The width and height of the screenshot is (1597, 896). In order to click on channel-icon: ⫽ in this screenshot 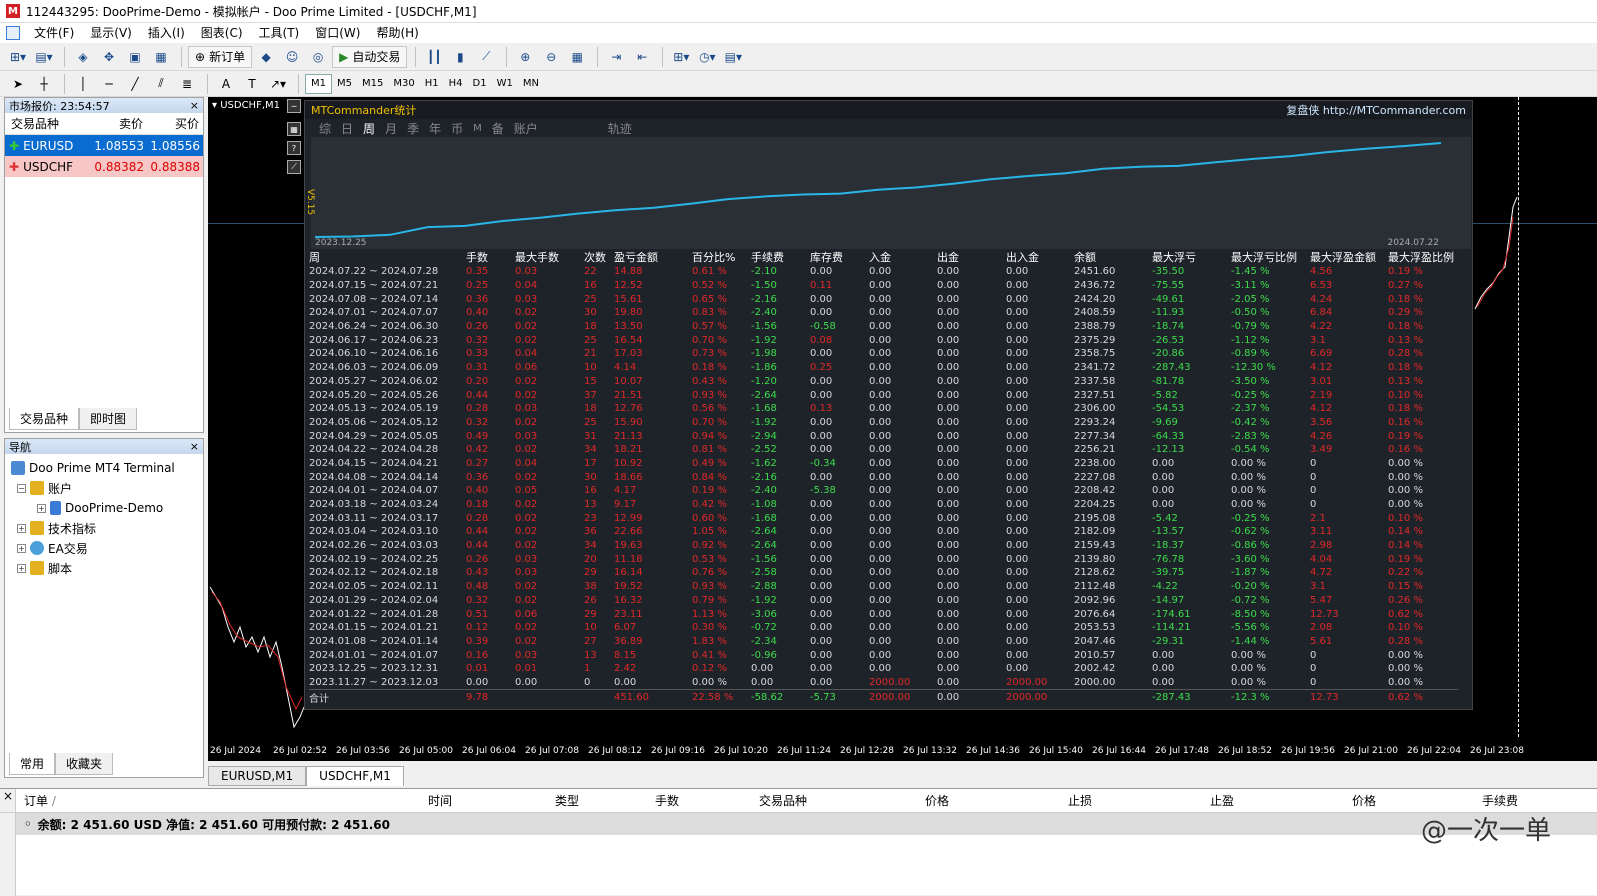, I will do `click(161, 84)`.